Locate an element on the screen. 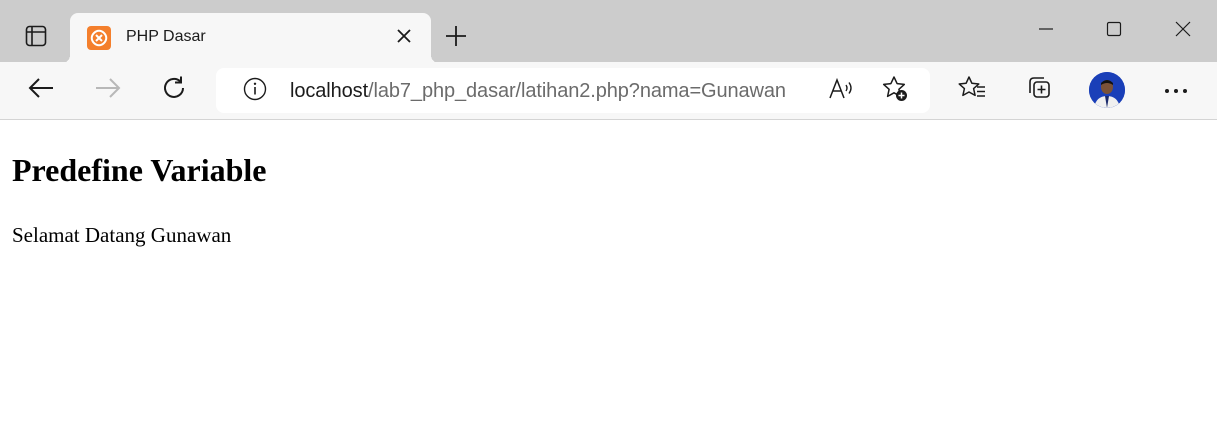 Image resolution: width=1217 pixels, height=439 pixels. refresh-icon is located at coordinates (174, 90).